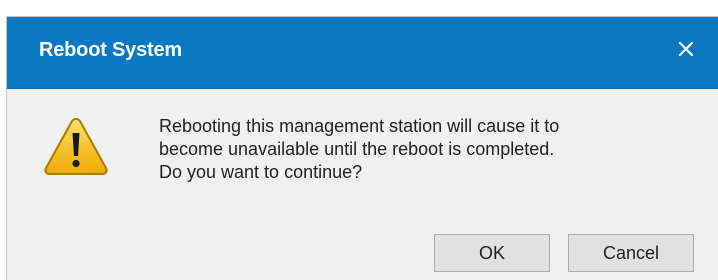  Describe the element at coordinates (631, 253) in the screenshot. I see `cancel-button: Cancel` at that location.